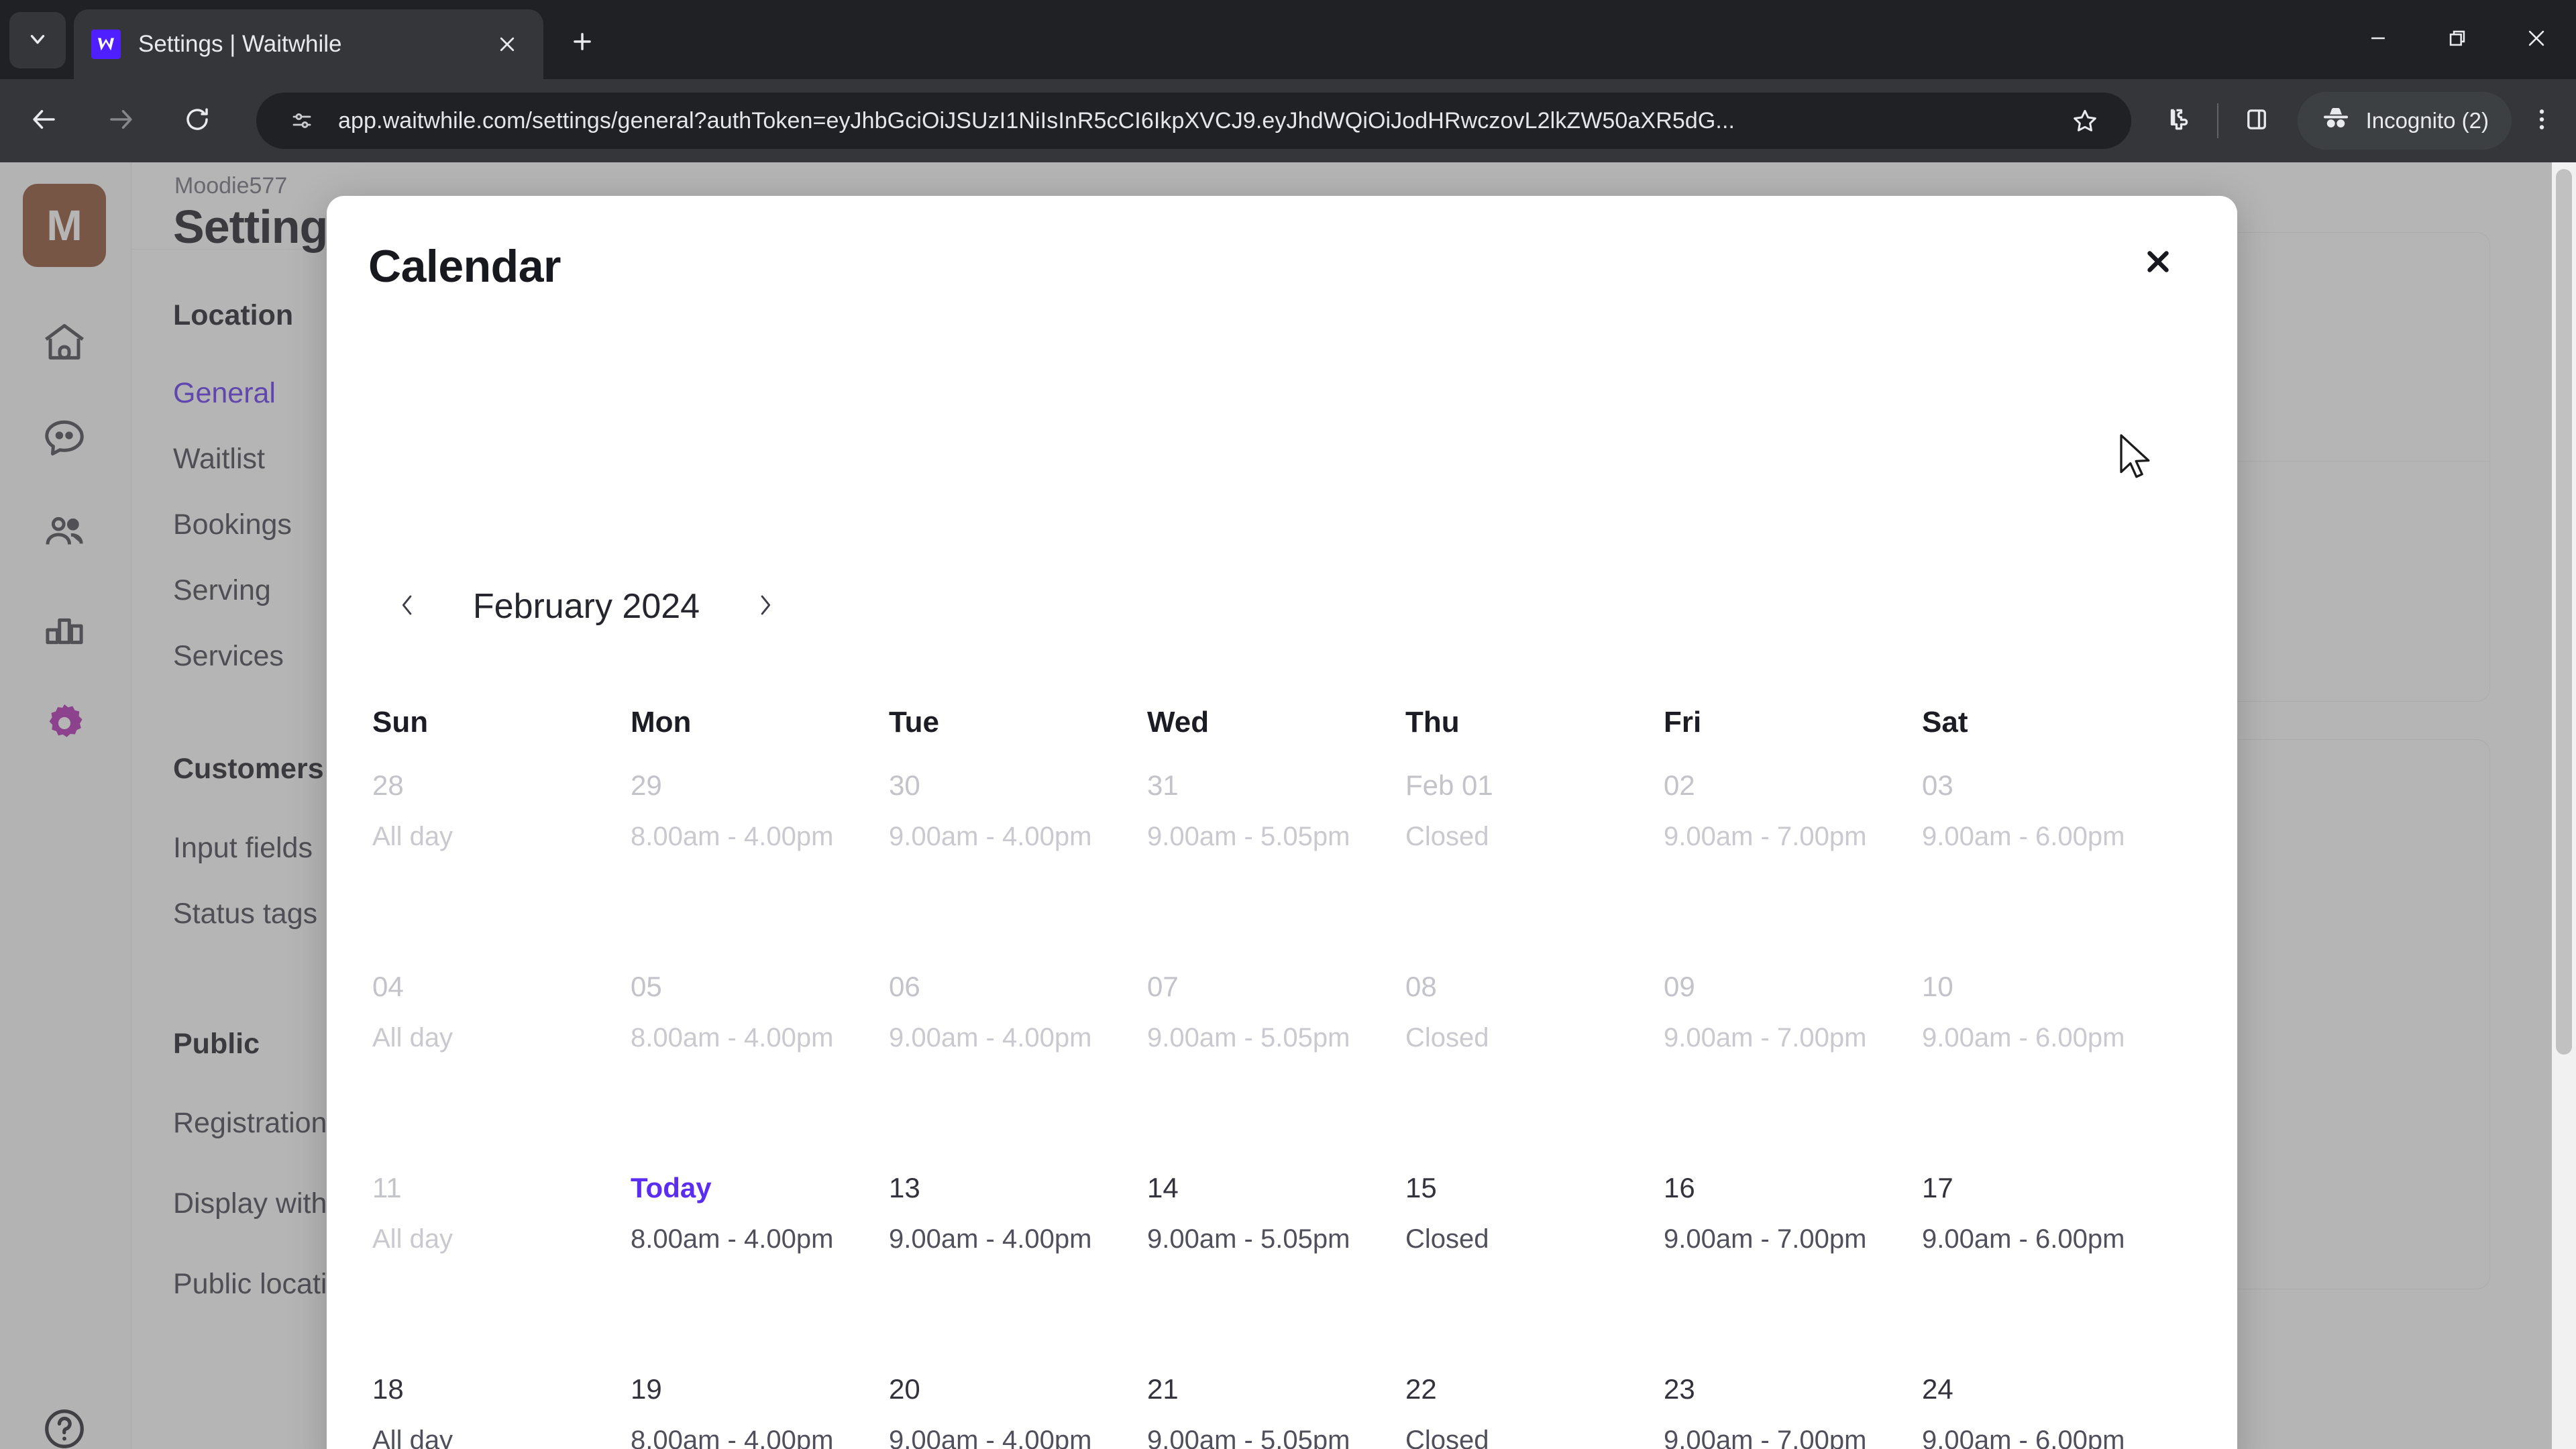 The height and width of the screenshot is (1449, 2576). I want to click on calendar-day-cell: 03 9.00am - 6.00pm, so click(2051, 853).